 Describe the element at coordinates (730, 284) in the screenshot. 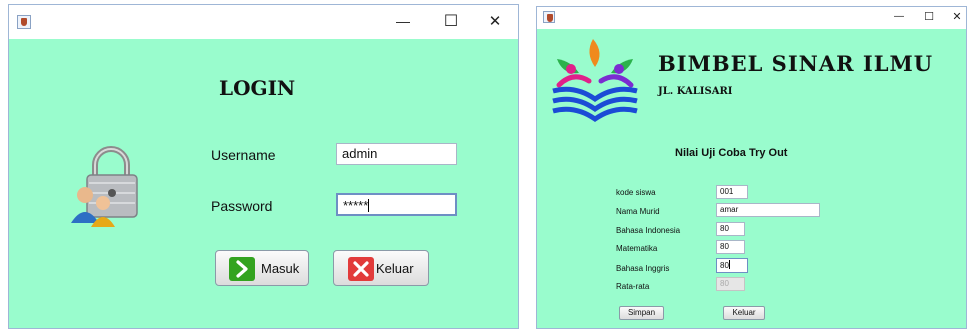

I see `rata-rata-input: 80` at that location.